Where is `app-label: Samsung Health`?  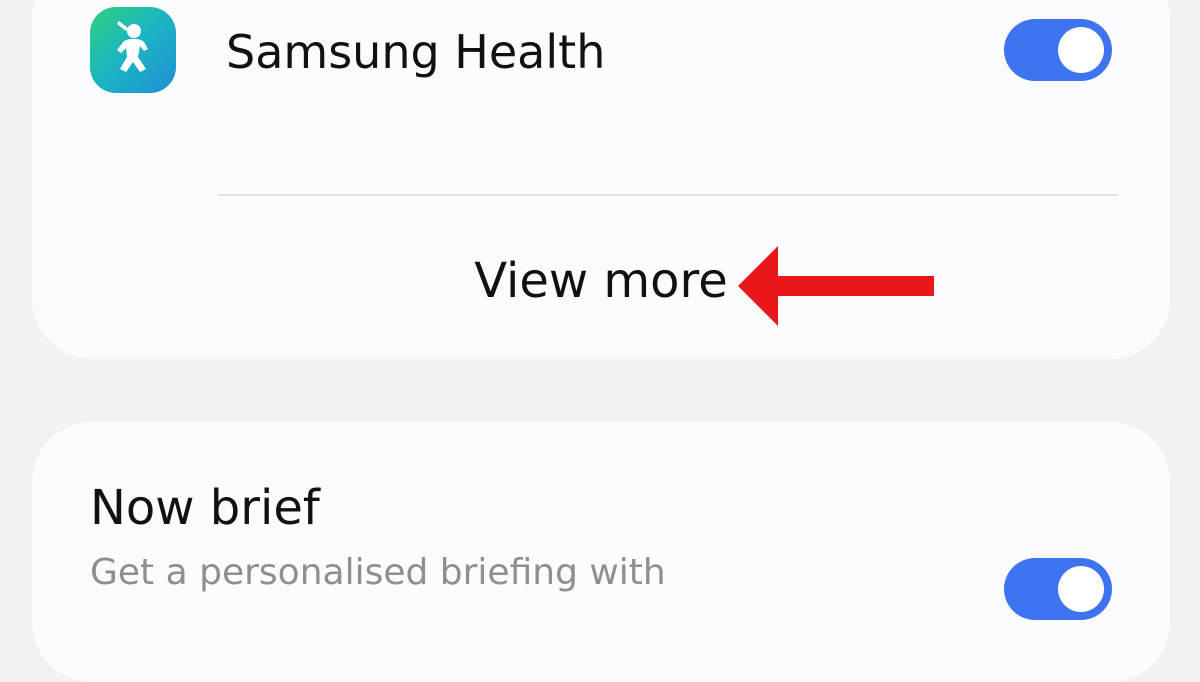
app-label: Samsung Health is located at coordinates (416, 52).